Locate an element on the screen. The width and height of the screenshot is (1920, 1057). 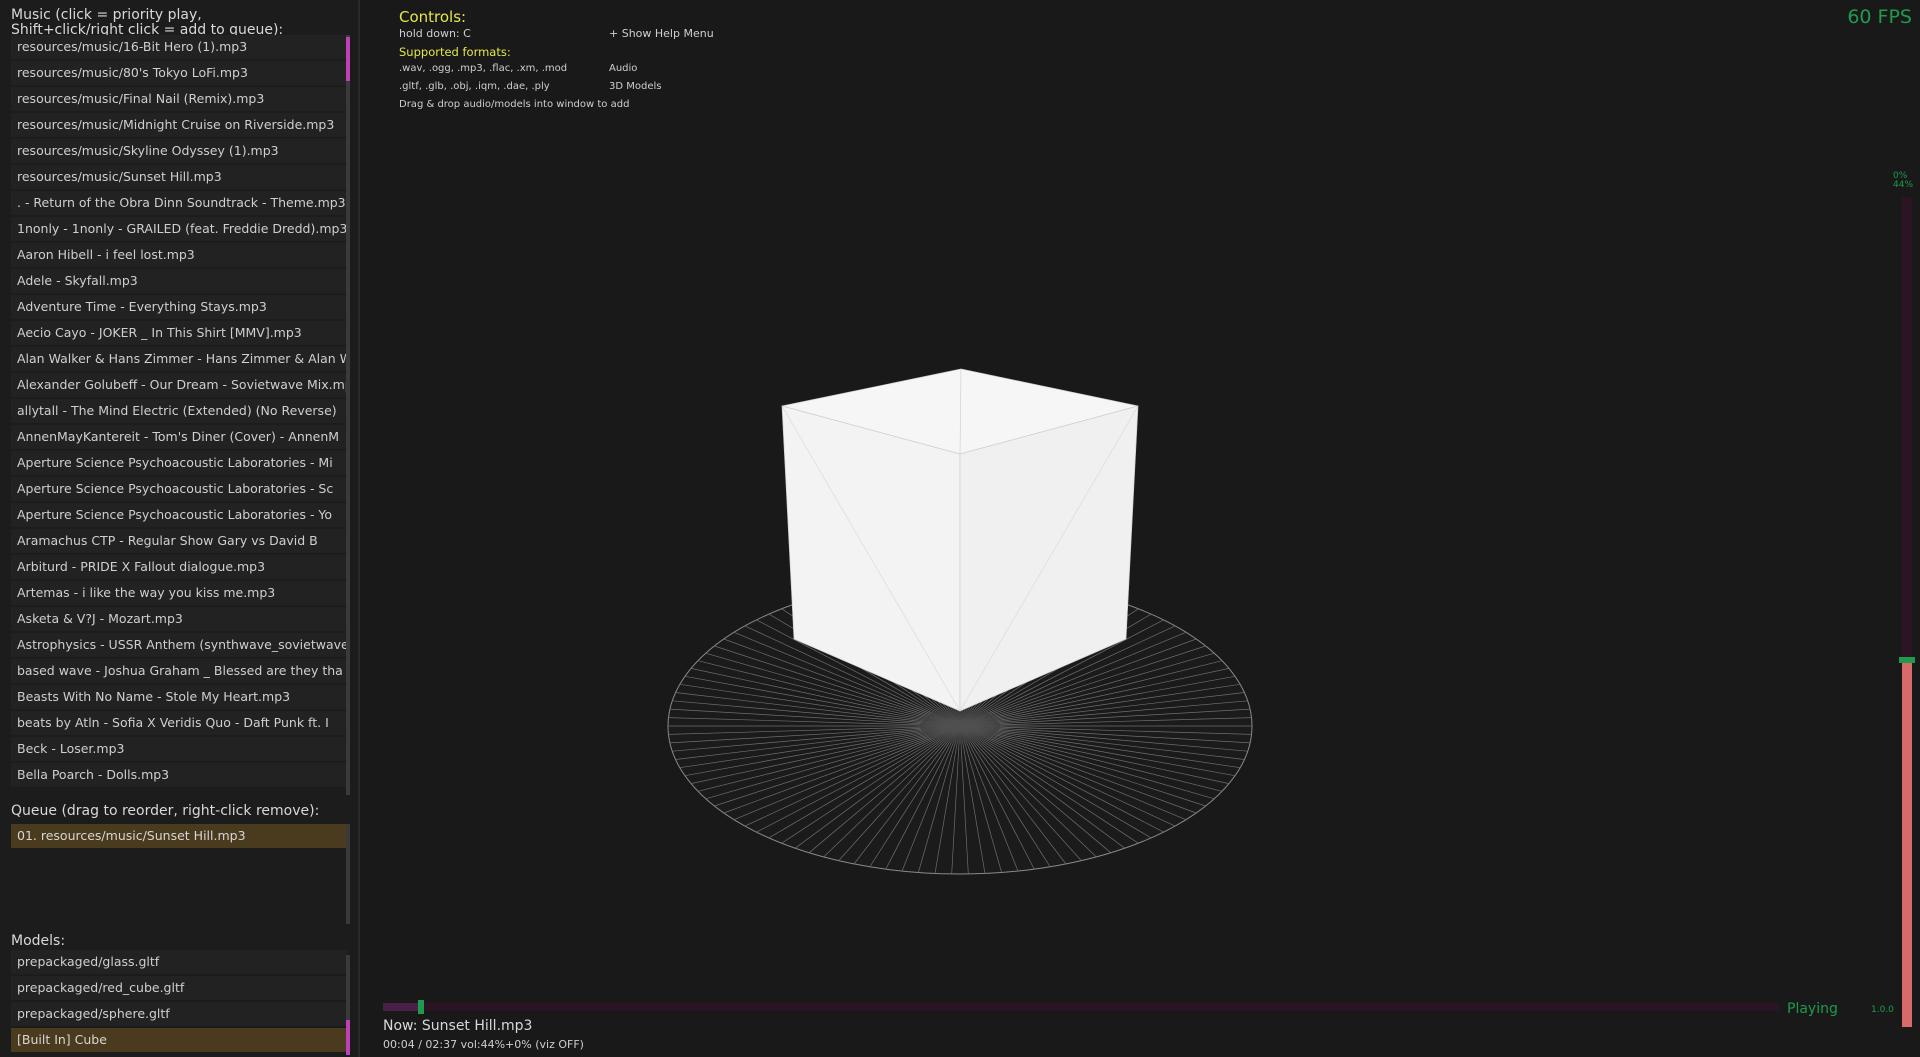
music-list-item: resources/music/Skyline Odyssey (1).mp3 is located at coordinates (179, 151).